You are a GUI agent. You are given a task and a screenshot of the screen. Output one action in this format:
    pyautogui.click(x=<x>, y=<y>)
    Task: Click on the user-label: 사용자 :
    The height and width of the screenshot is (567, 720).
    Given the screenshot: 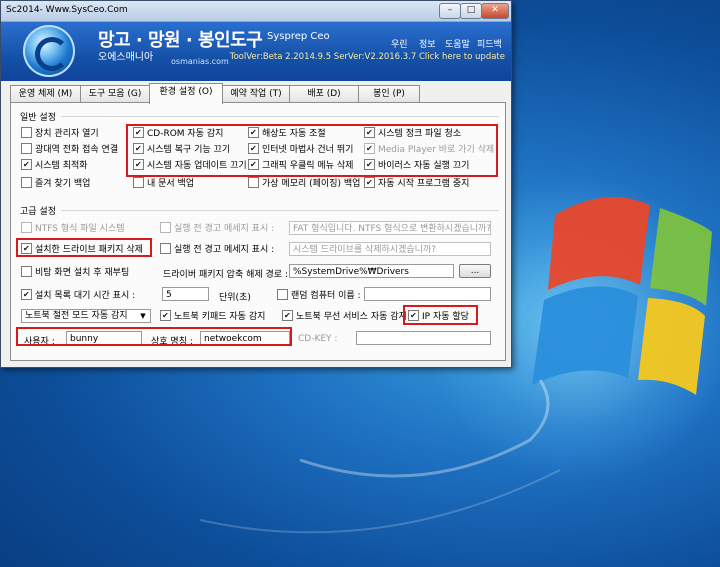 What is the action you would take?
    pyautogui.click(x=39, y=342)
    